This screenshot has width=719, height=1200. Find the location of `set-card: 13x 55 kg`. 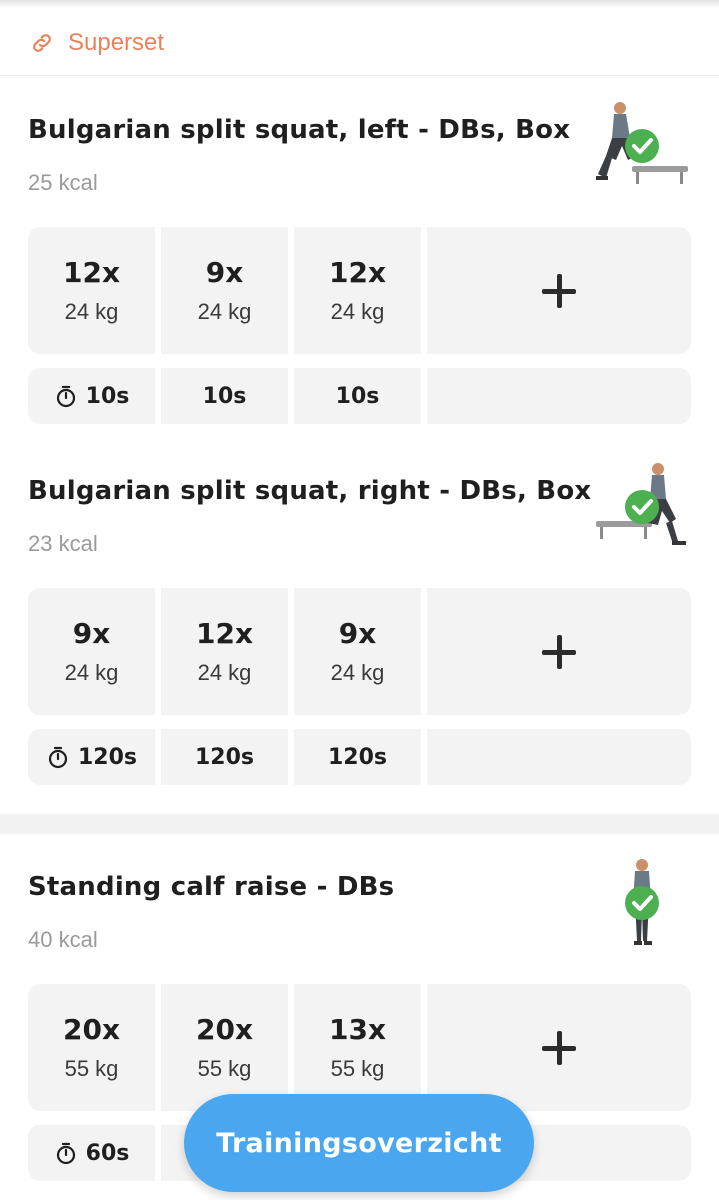

set-card: 13x 55 kg is located at coordinates (357, 1047).